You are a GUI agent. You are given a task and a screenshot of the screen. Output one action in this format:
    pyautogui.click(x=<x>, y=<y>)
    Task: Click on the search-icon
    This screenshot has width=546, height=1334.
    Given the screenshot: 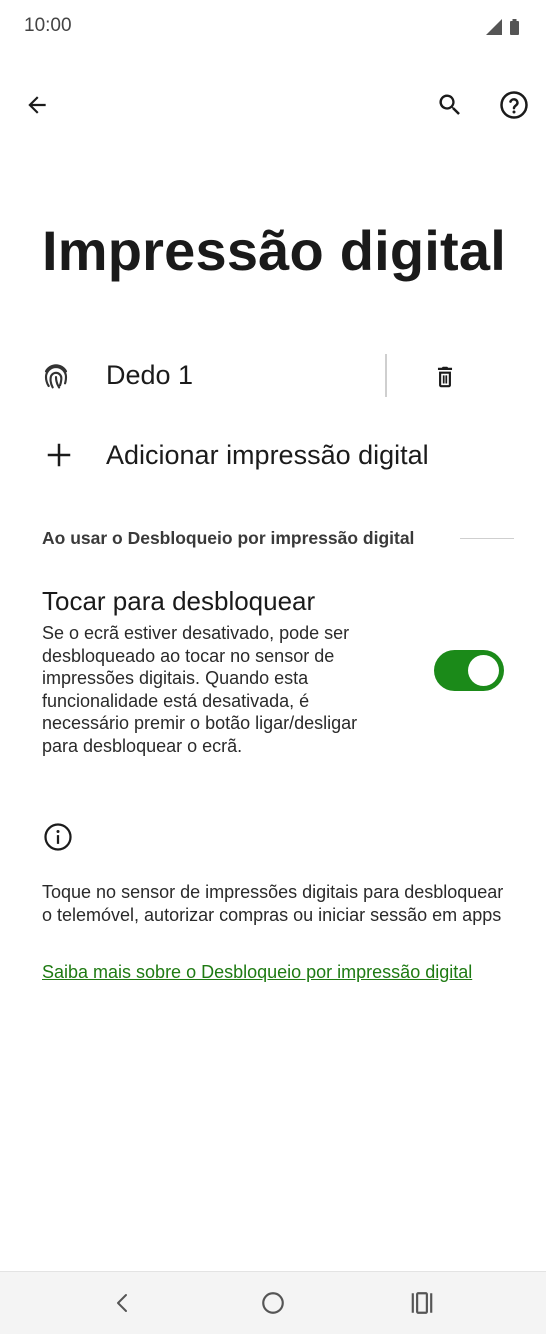 What is the action you would take?
    pyautogui.click(x=449, y=104)
    